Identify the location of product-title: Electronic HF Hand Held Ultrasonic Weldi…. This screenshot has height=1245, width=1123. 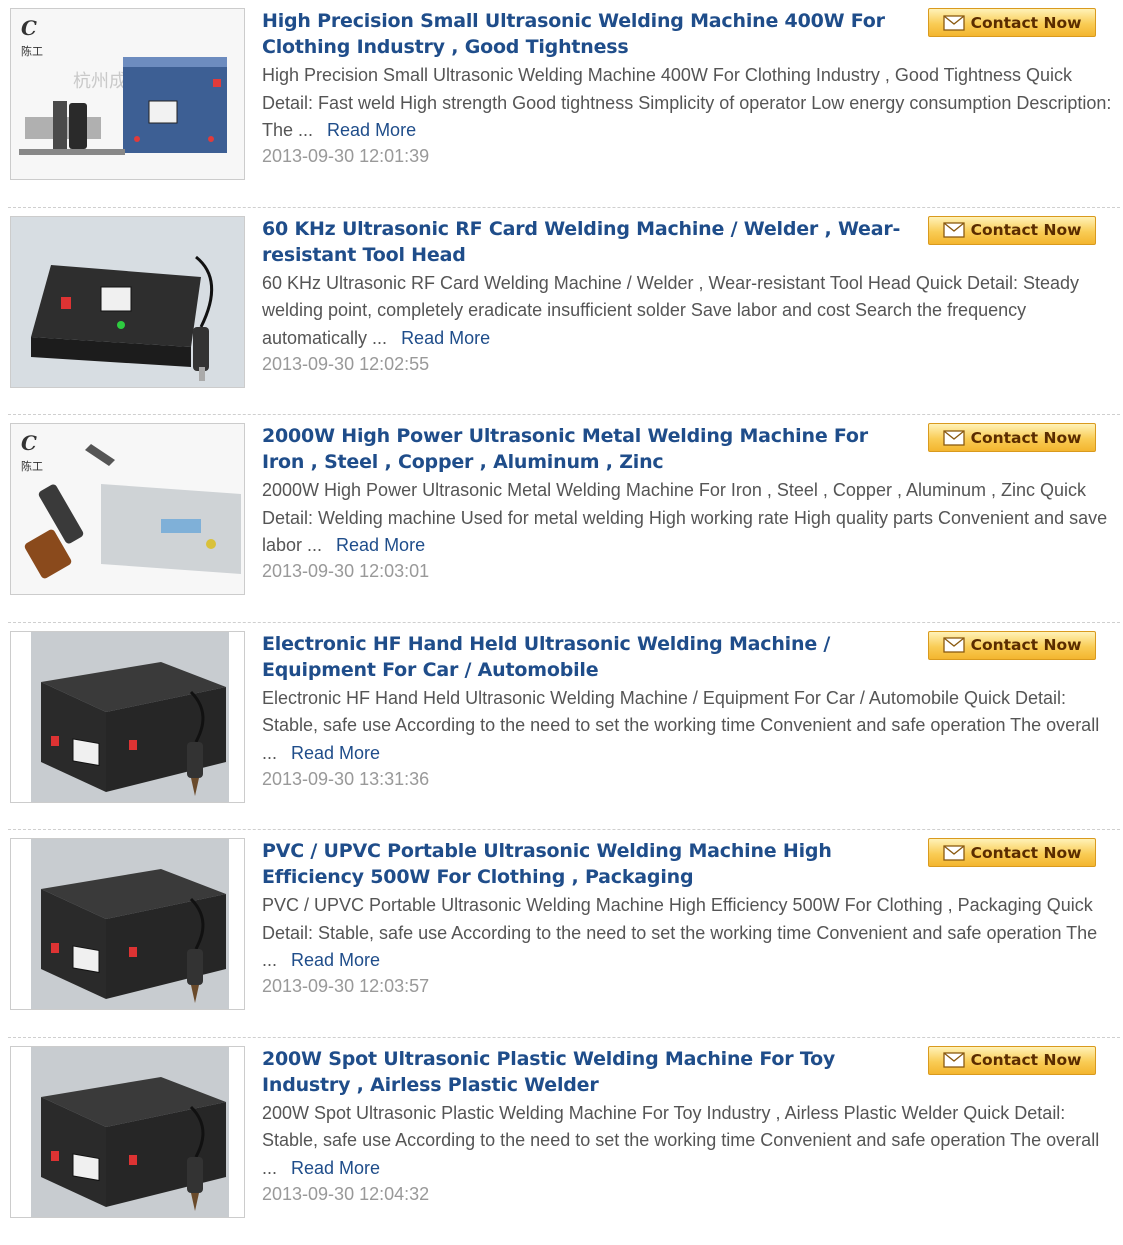
(582, 657).